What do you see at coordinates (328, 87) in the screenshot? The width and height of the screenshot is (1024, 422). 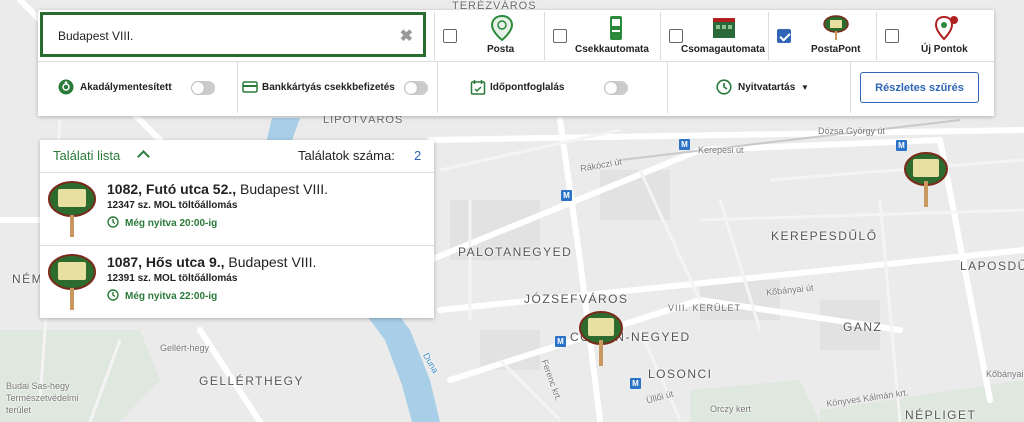 I see `option-label-card-payment: Bankkártyás csekkbefizetés` at bounding box center [328, 87].